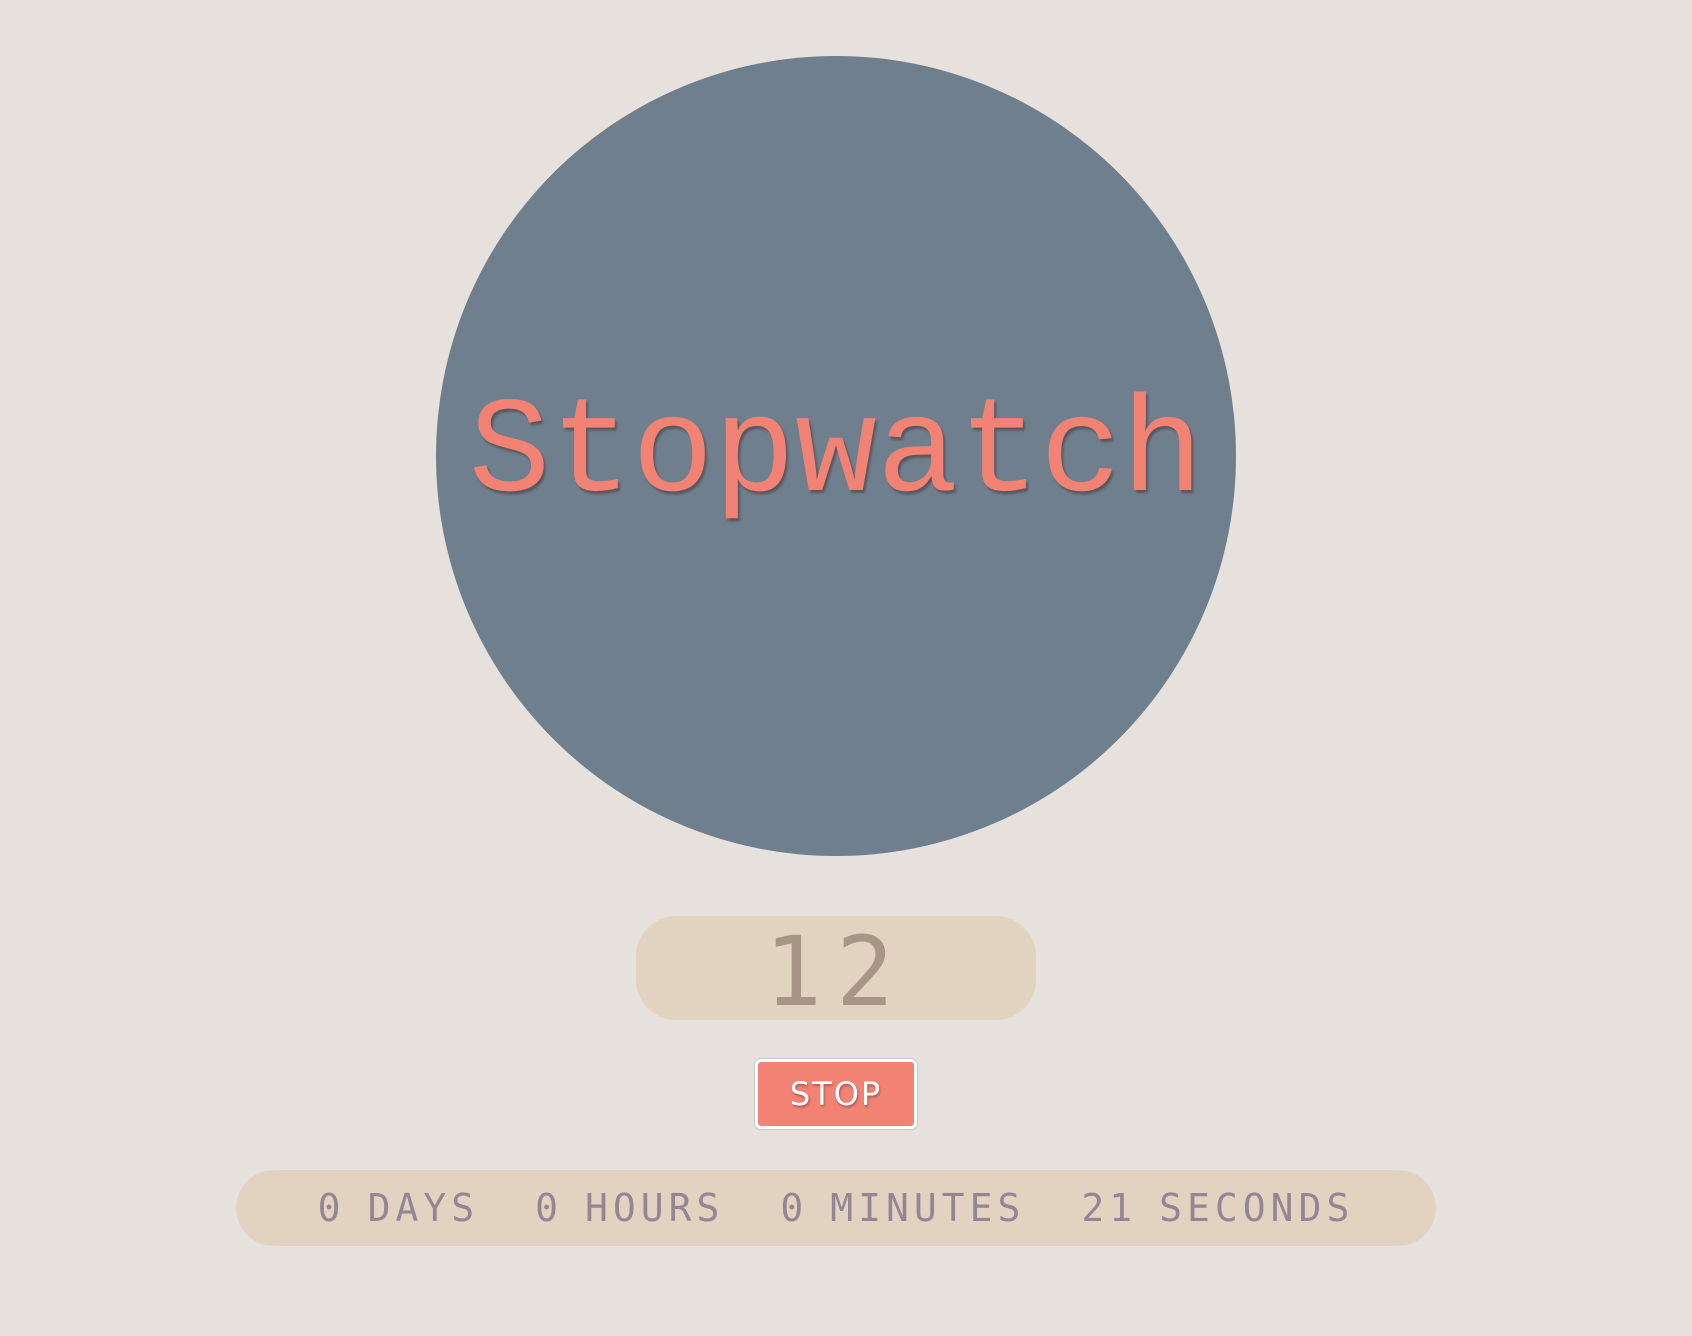 The width and height of the screenshot is (1692, 1336). I want to click on elapsed-hours-unit: HOURS, so click(654, 1208).